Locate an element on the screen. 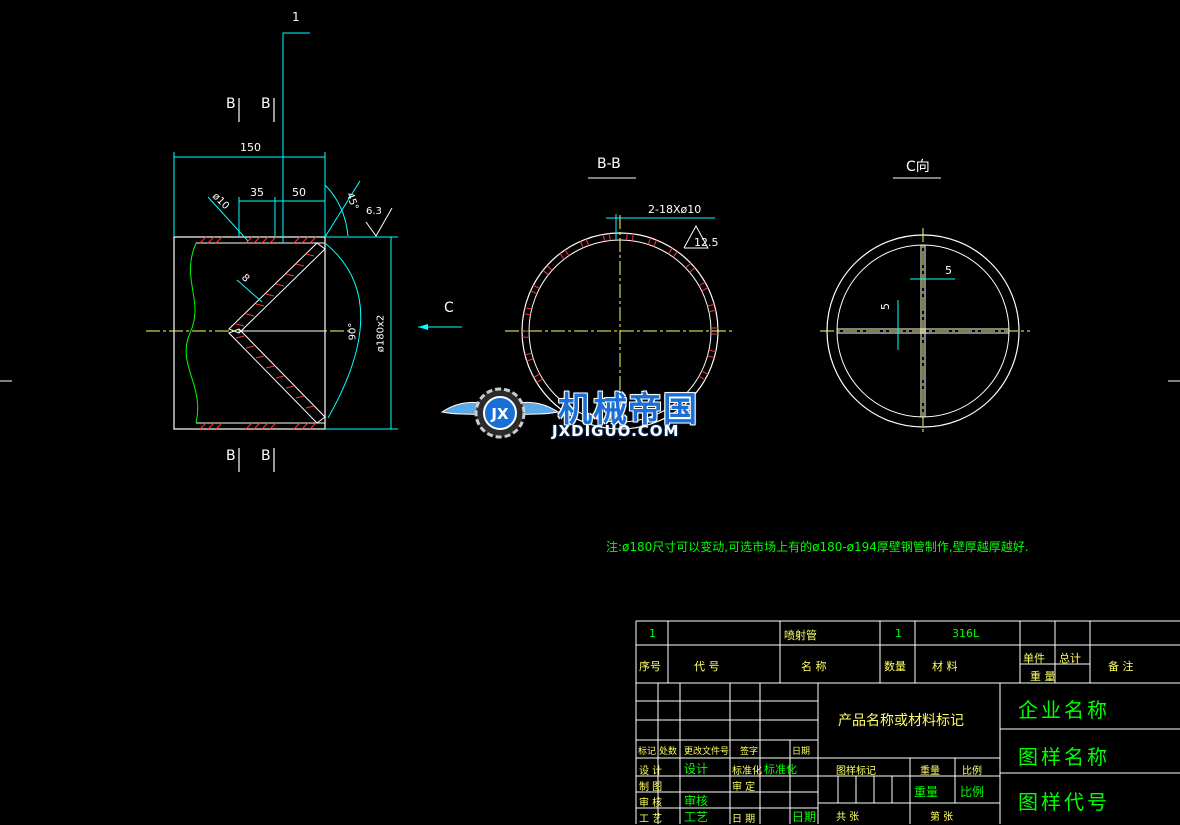 The image size is (1180, 825). header-name: 名 称 is located at coordinates (814, 666).